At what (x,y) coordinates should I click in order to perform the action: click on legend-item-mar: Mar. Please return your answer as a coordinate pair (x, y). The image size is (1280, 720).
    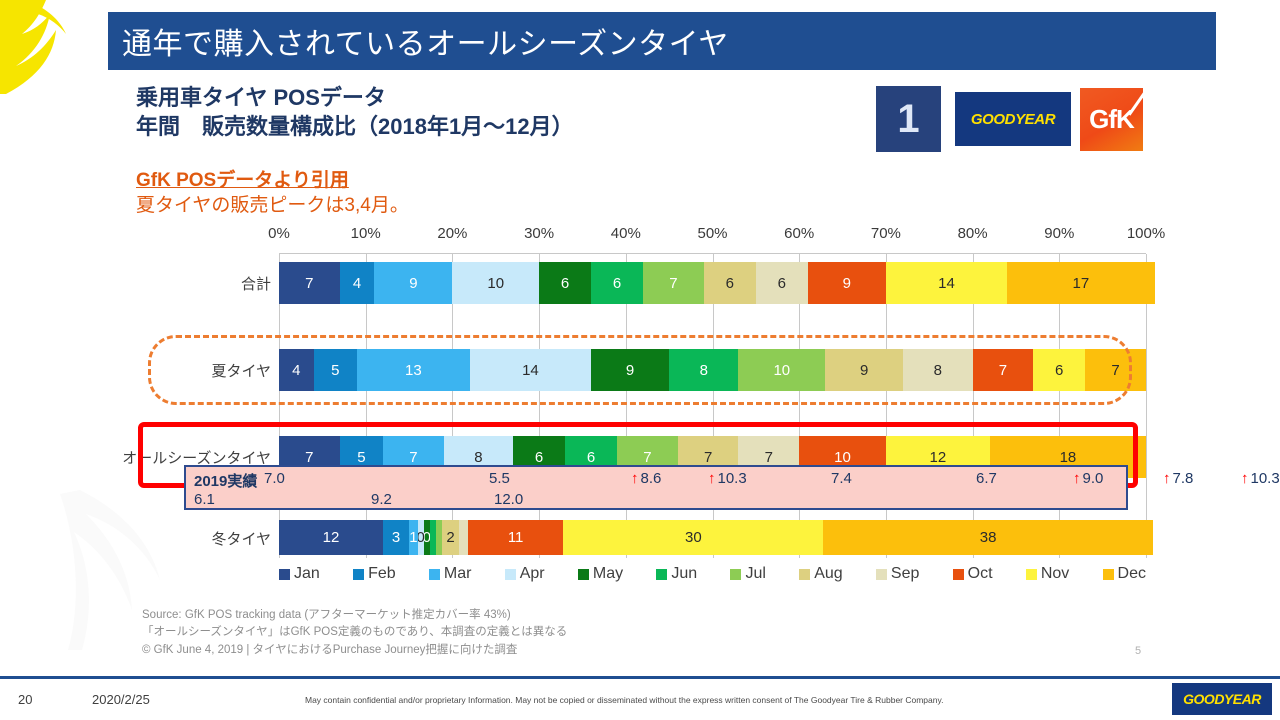
    Looking at the image, I should click on (449, 574).